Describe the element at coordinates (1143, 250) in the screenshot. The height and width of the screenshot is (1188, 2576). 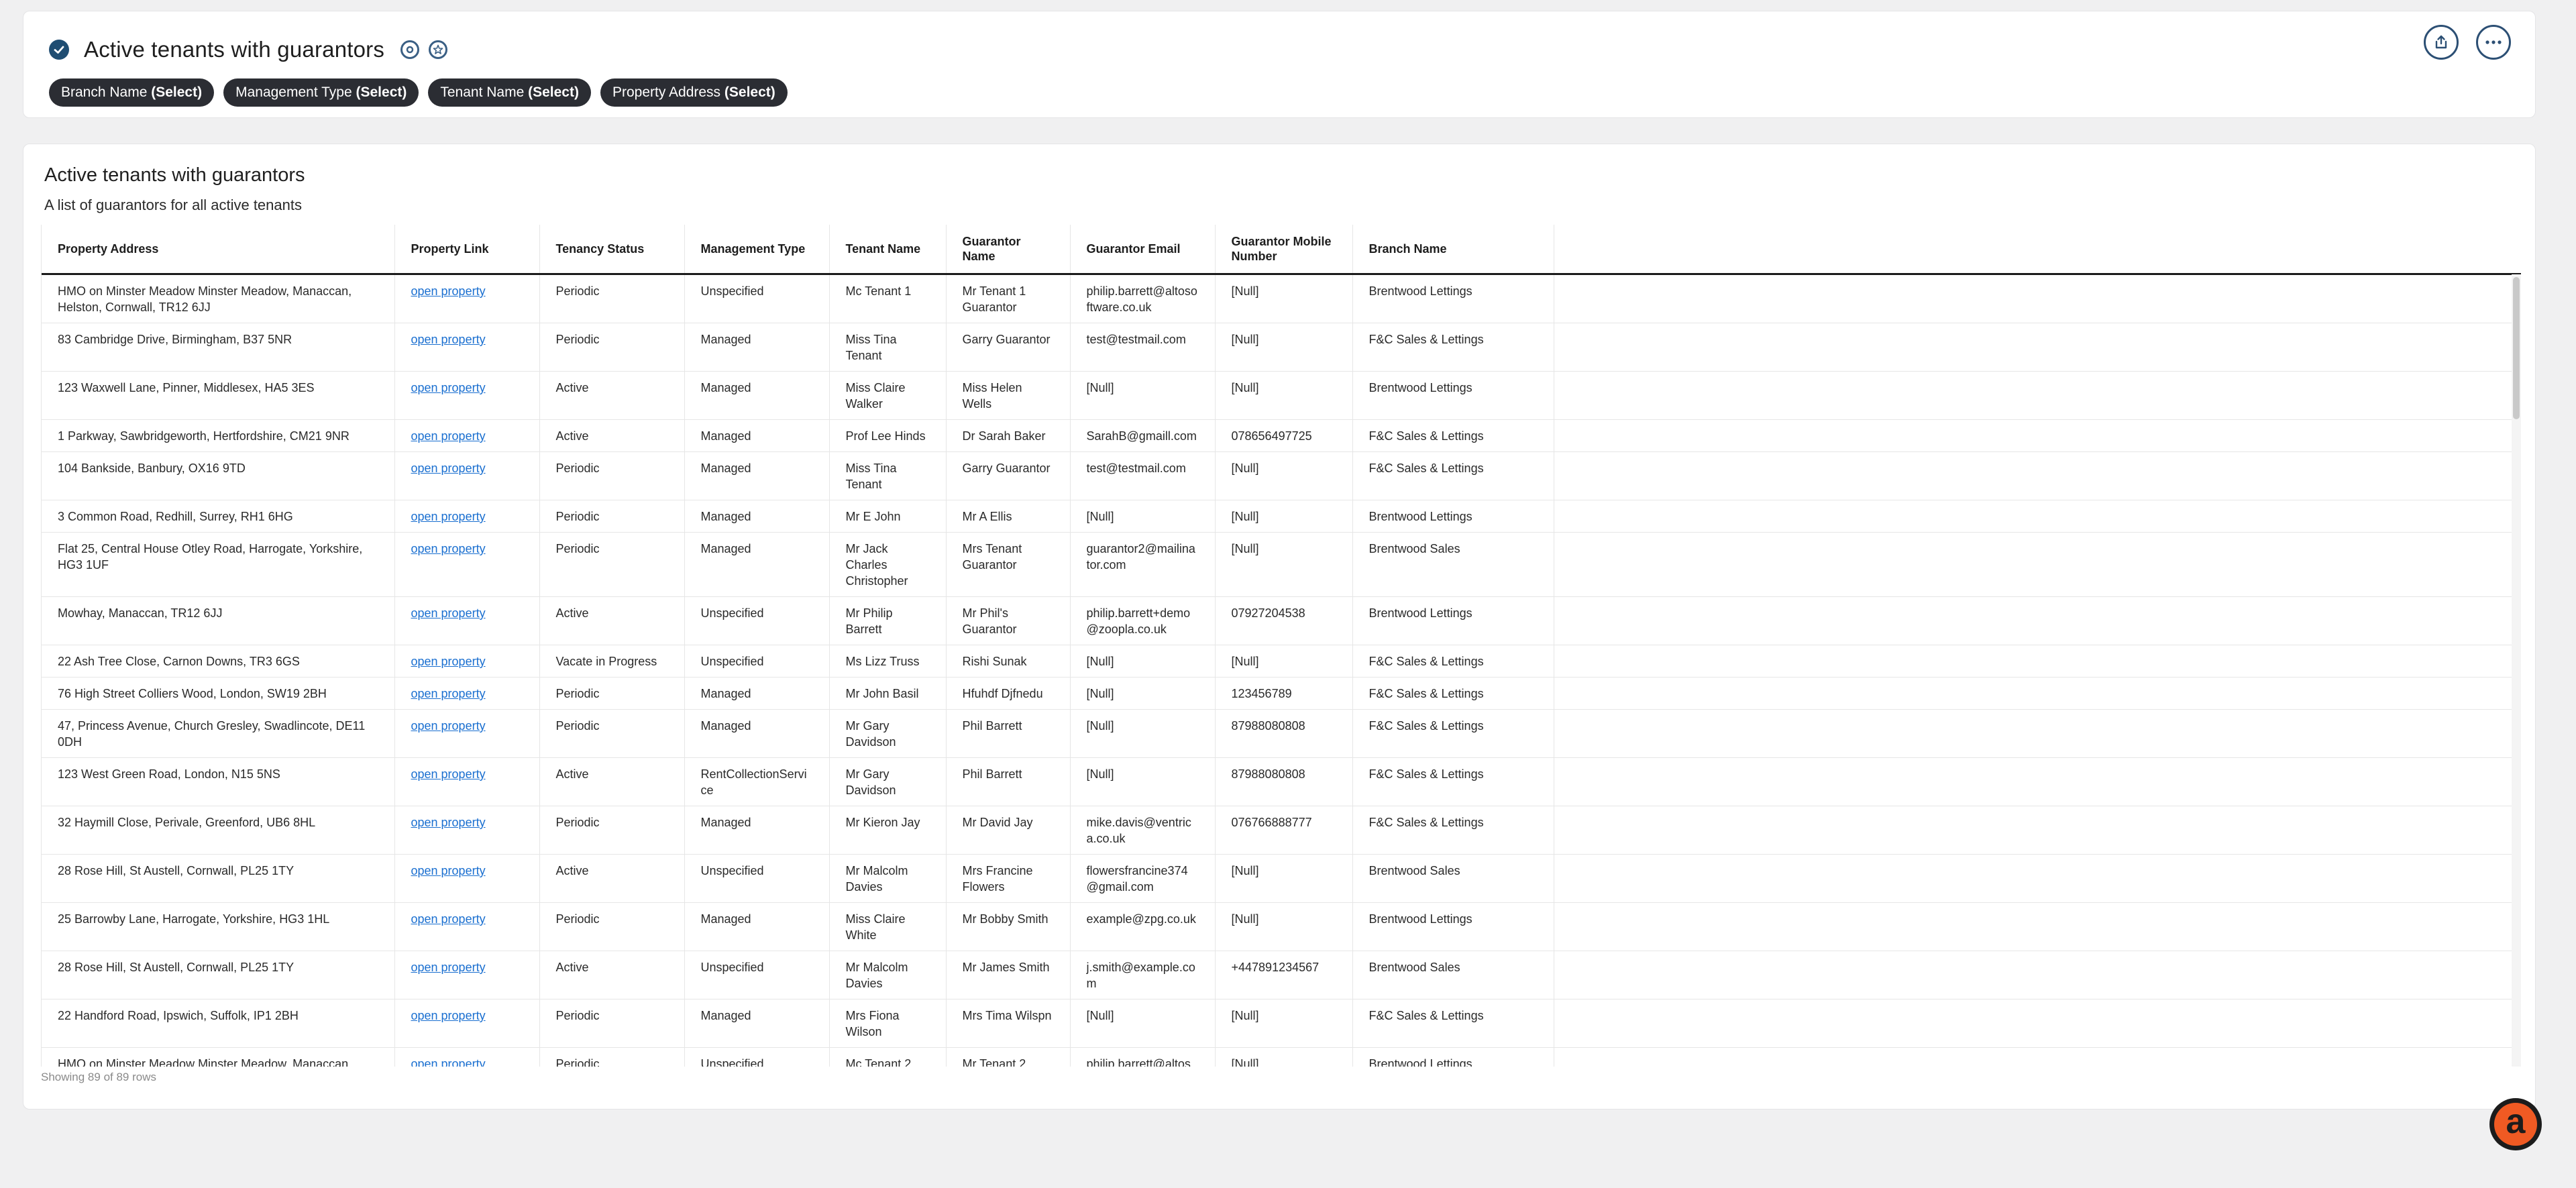
I see `column-header: Guarantor Email` at that location.